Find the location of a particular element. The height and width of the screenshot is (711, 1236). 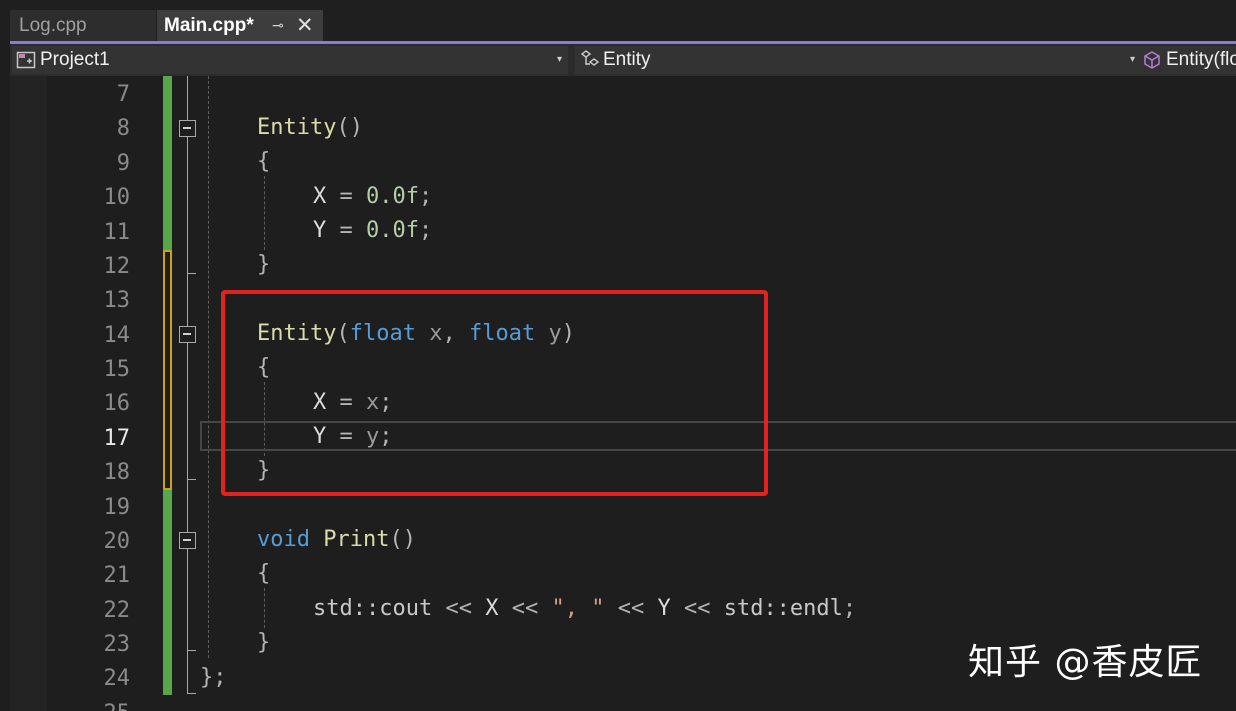

token: }; is located at coordinates (213, 677).